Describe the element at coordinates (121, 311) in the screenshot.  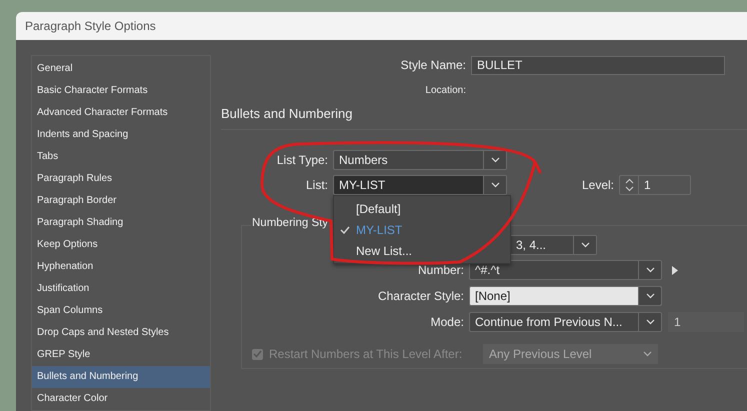
I see `sidebar-item: Span Columns` at that location.